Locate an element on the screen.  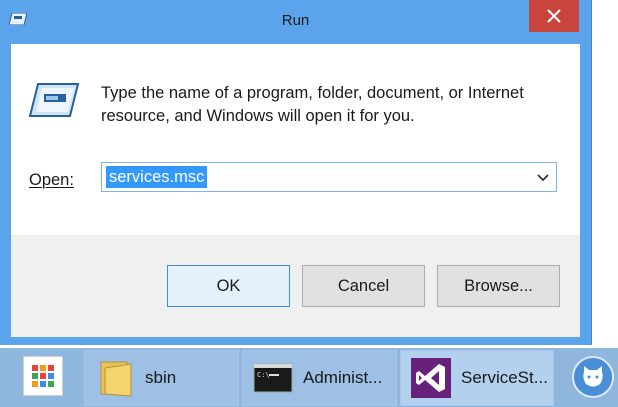
cat-avatar-icon is located at coordinates (593, 376).